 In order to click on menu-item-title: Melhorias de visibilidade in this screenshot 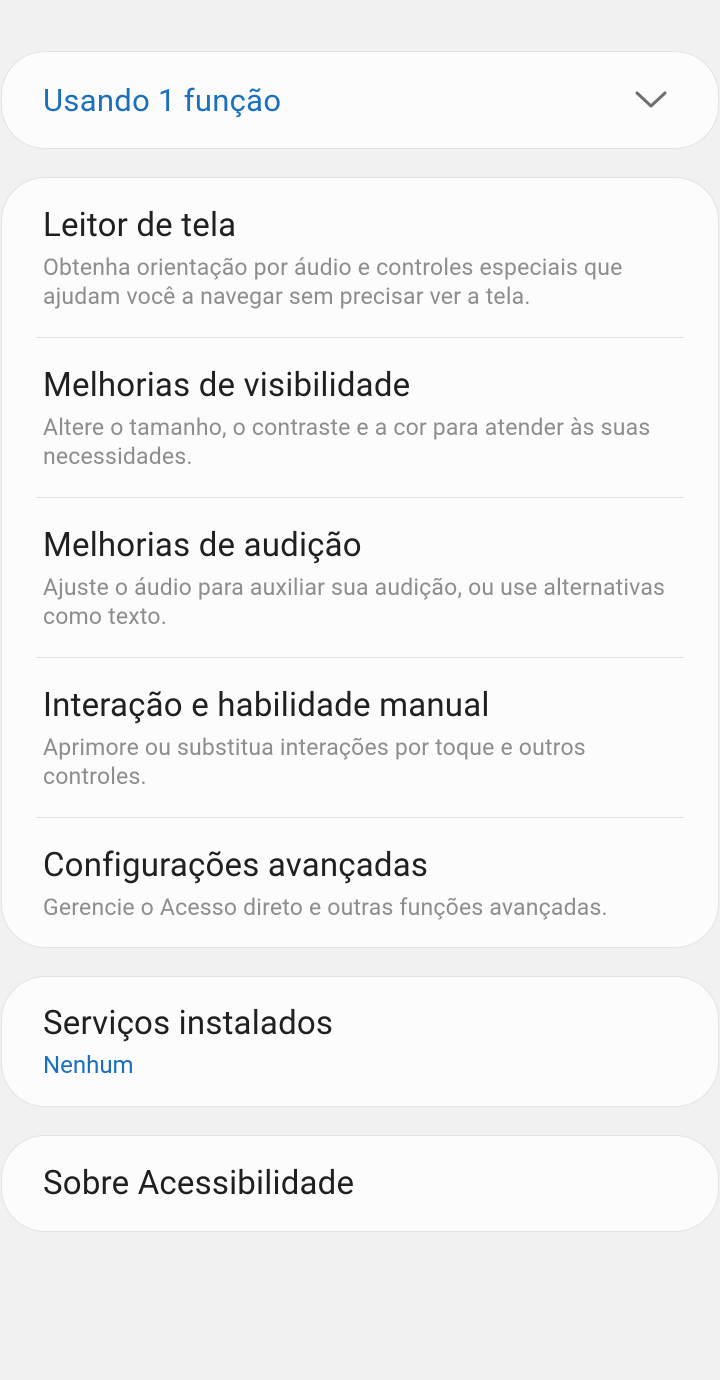, I will do `click(227, 385)`.